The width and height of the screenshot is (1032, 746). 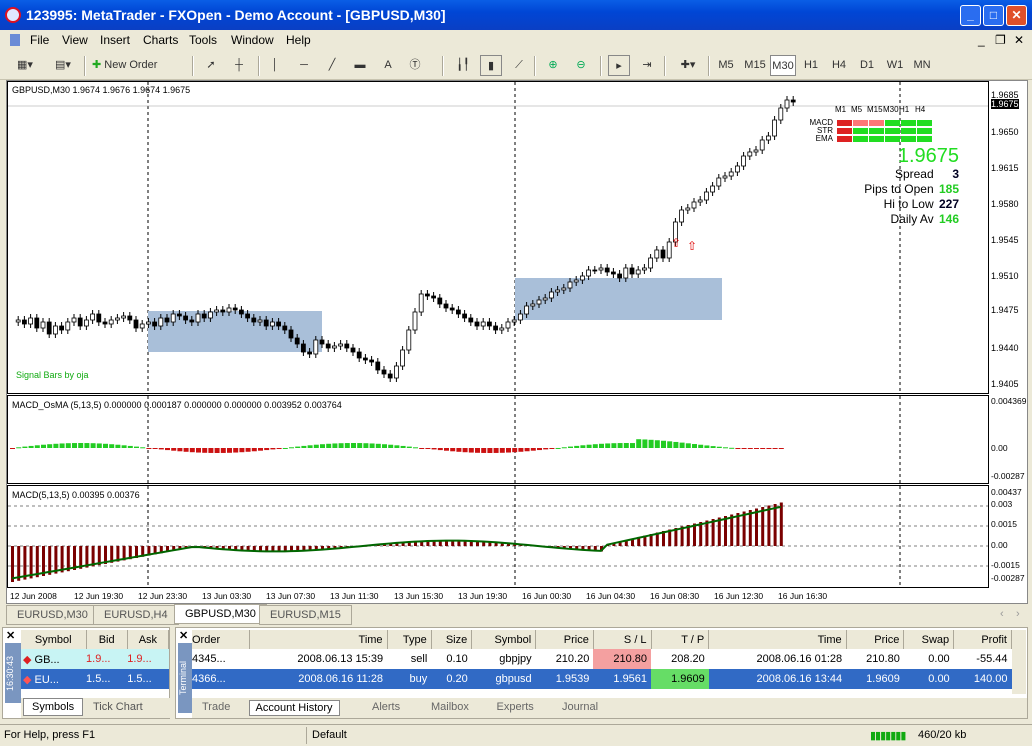 I want to click on mdi-restore-icon: ❐, so click(x=1000, y=40).